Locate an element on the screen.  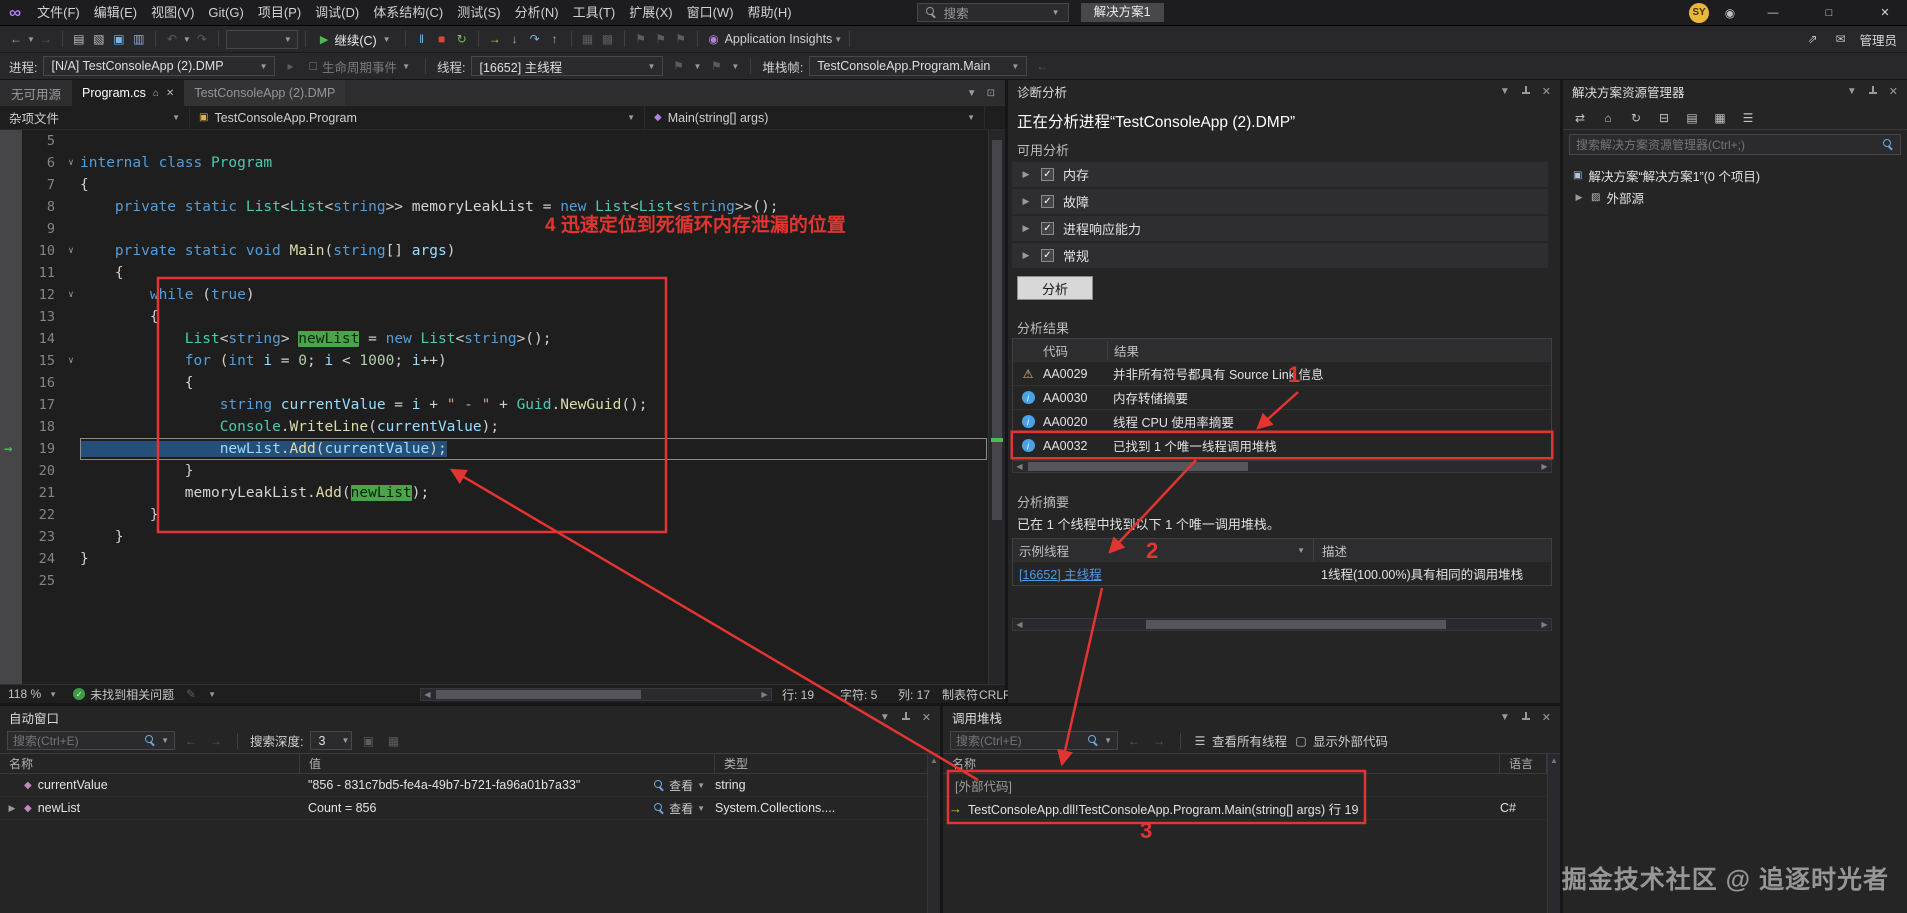
call-stack-vertical-scrollbar: ▲ is located at coordinates (1553, 833).